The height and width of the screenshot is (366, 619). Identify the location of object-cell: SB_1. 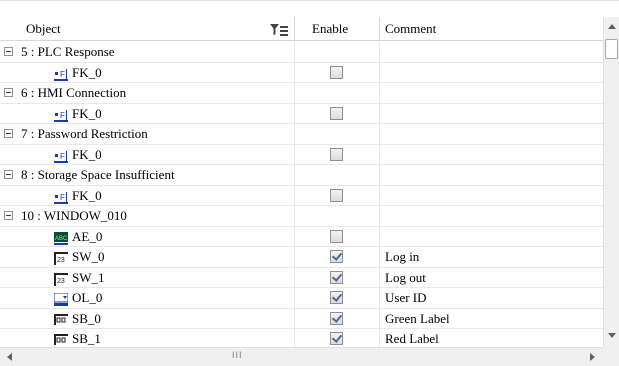
(147, 338).